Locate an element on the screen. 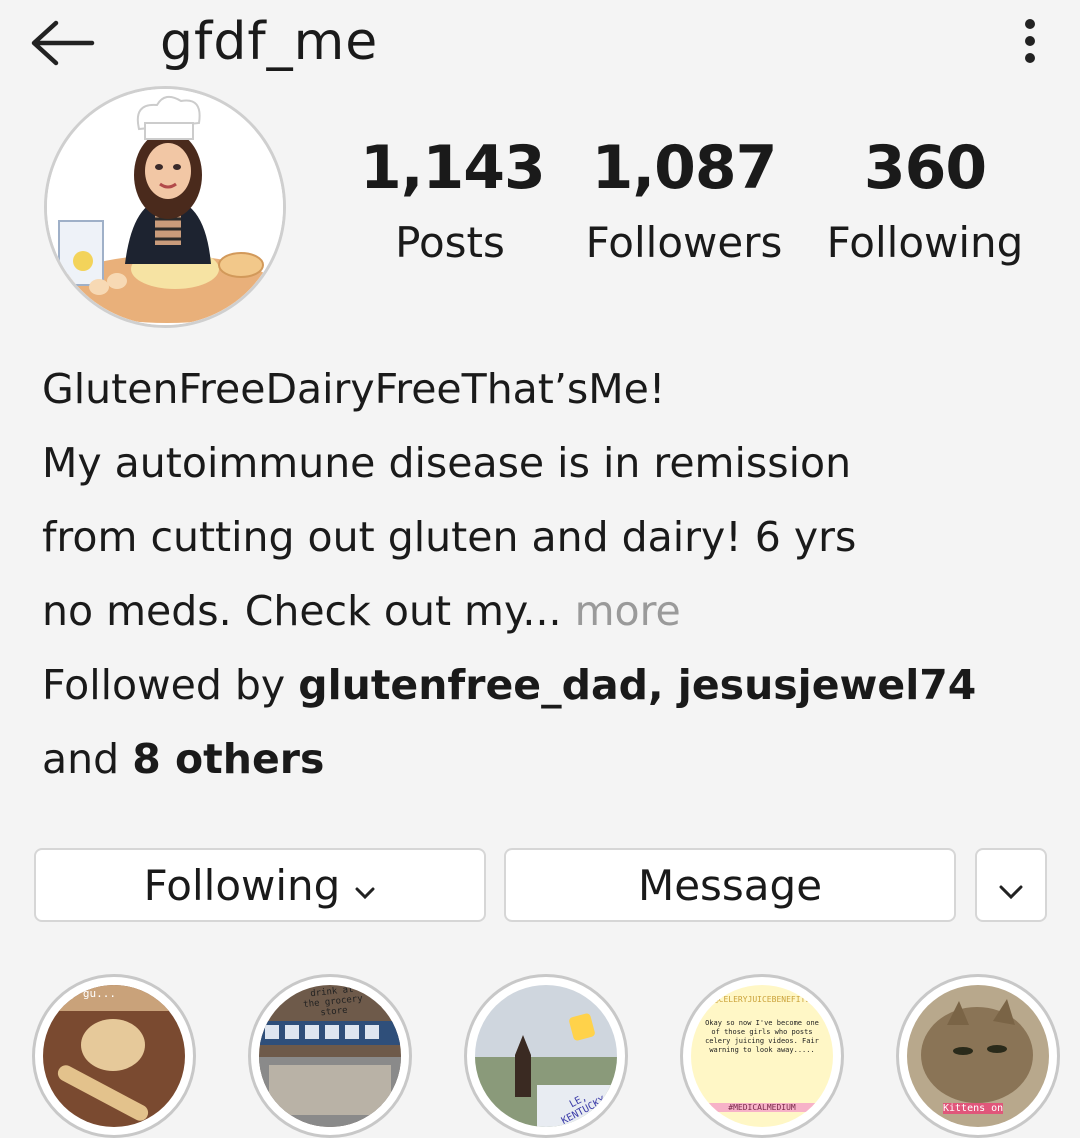 The height and width of the screenshot is (1138, 1080). bio-more-link: more is located at coordinates (628, 611).